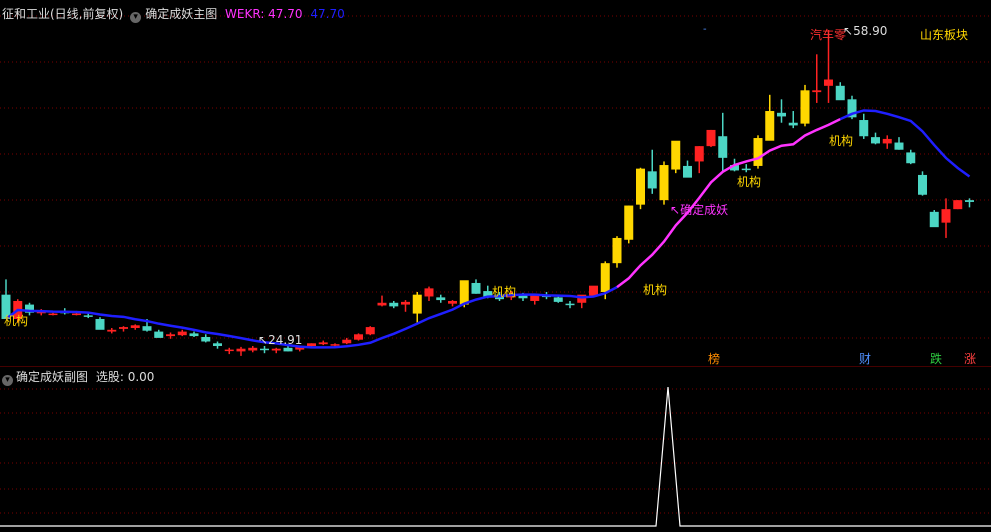  I want to click on low-price-label: ↖24.91, so click(280, 340).